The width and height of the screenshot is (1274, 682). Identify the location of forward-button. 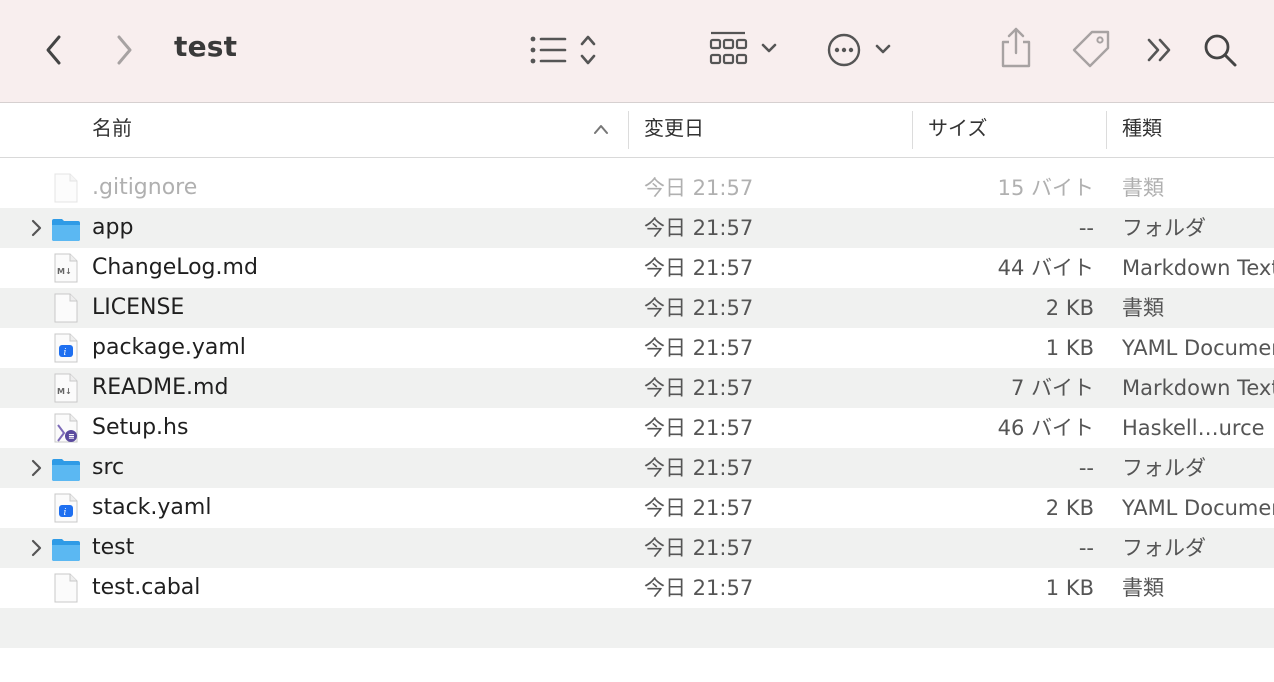
(124, 50).